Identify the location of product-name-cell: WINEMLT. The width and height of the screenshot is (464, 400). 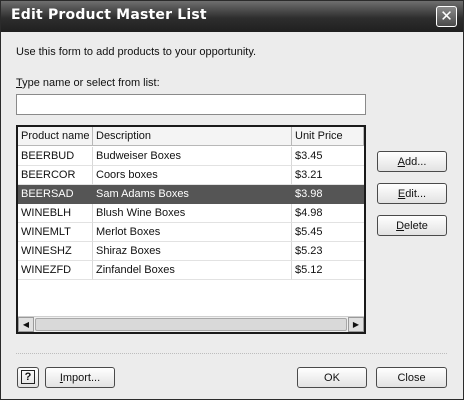
(55, 232).